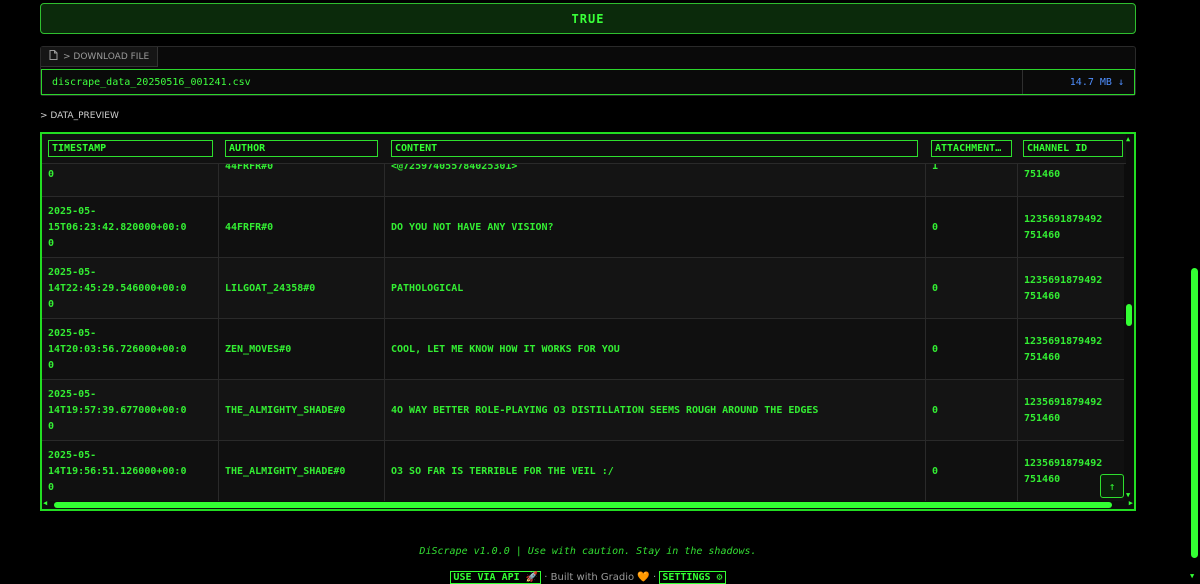  I want to click on horizontal-scroll-thumb, so click(583, 505).